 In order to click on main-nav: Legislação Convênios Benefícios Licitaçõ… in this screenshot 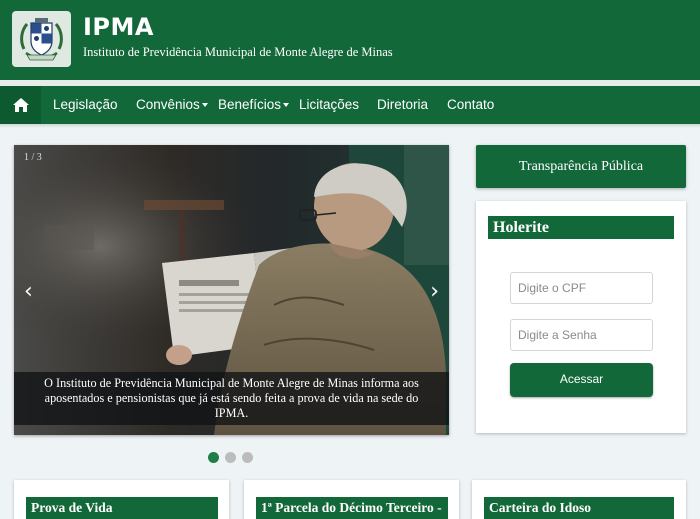, I will do `click(350, 105)`.